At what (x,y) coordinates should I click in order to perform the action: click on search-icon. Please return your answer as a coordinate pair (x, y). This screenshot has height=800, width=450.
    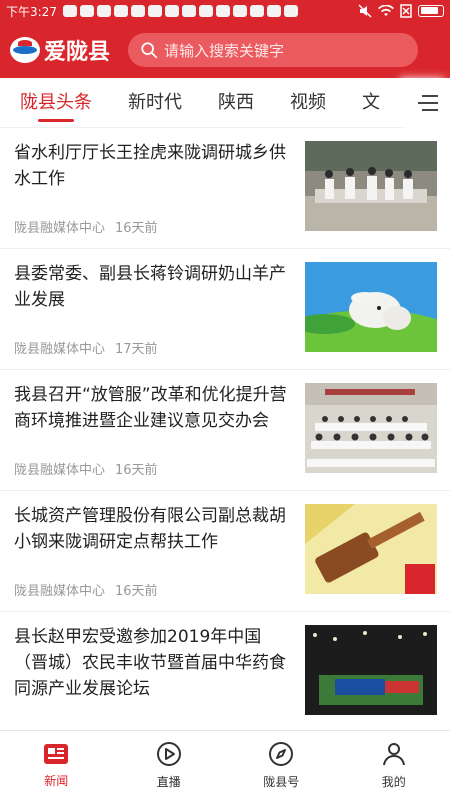
    Looking at the image, I should click on (149, 50).